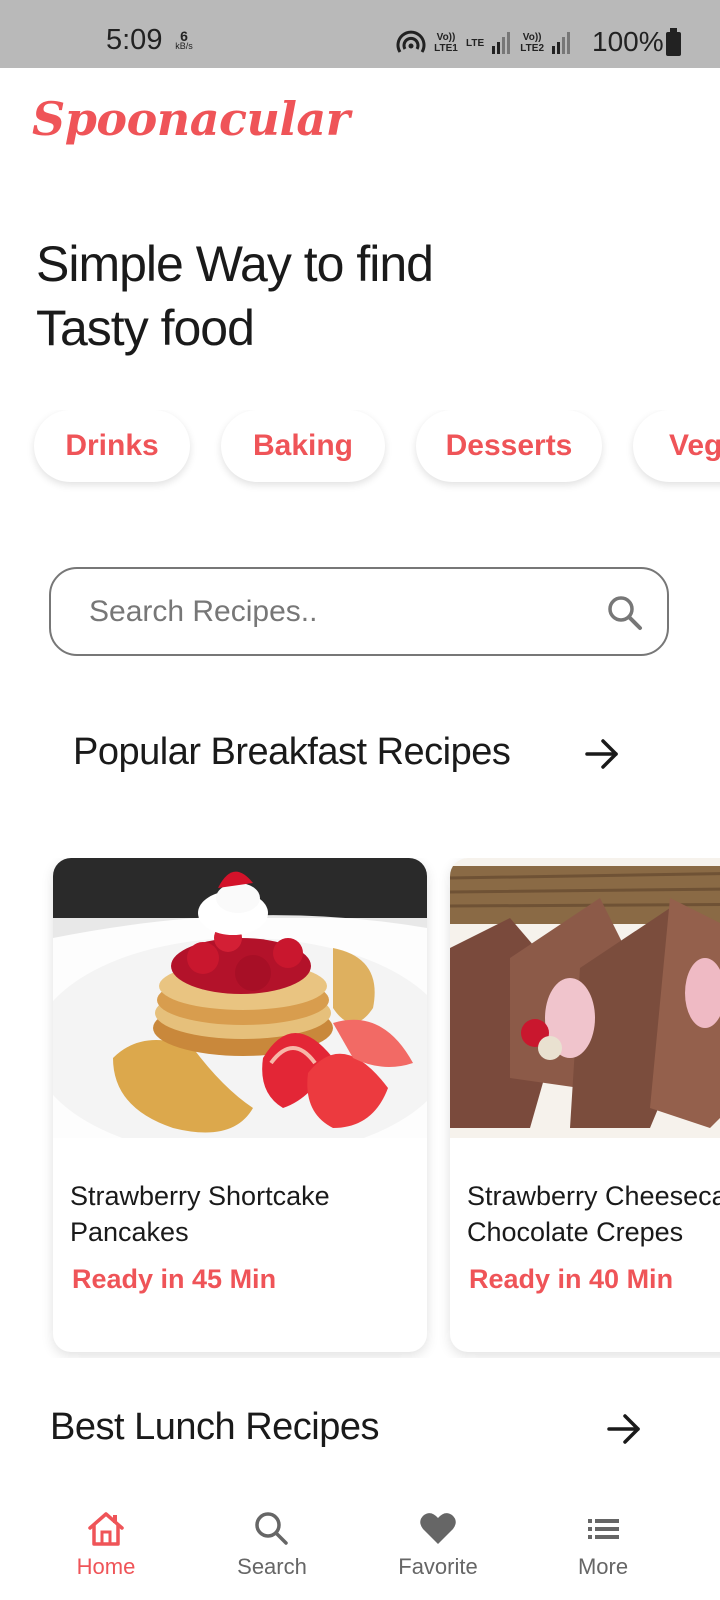  What do you see at coordinates (628, 41) in the screenshot?
I see `battery-percentage: 100%` at bounding box center [628, 41].